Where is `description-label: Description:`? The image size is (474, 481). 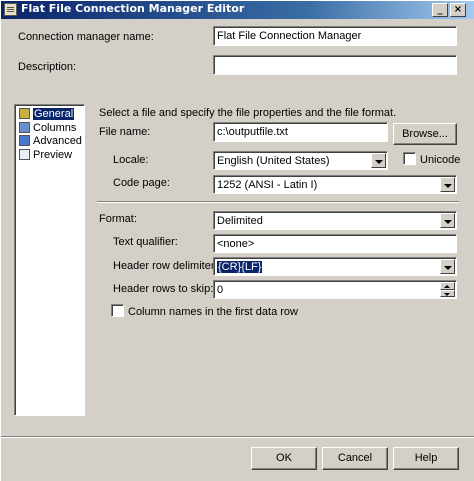 description-label: Description: is located at coordinates (47, 67).